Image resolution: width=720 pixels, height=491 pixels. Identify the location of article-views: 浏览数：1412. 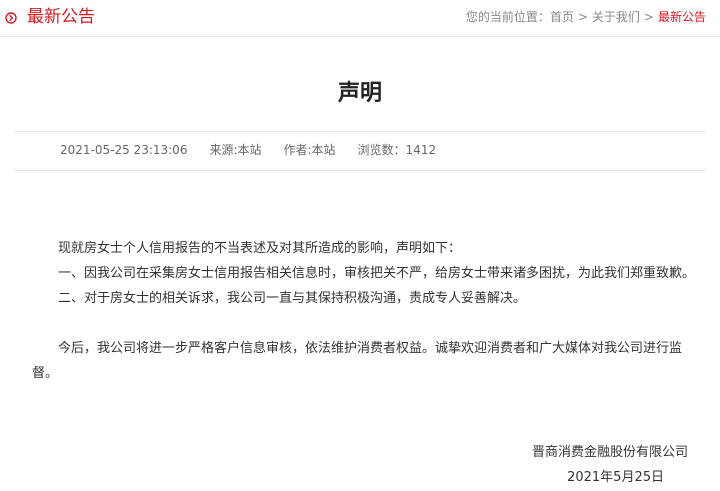
(397, 150).